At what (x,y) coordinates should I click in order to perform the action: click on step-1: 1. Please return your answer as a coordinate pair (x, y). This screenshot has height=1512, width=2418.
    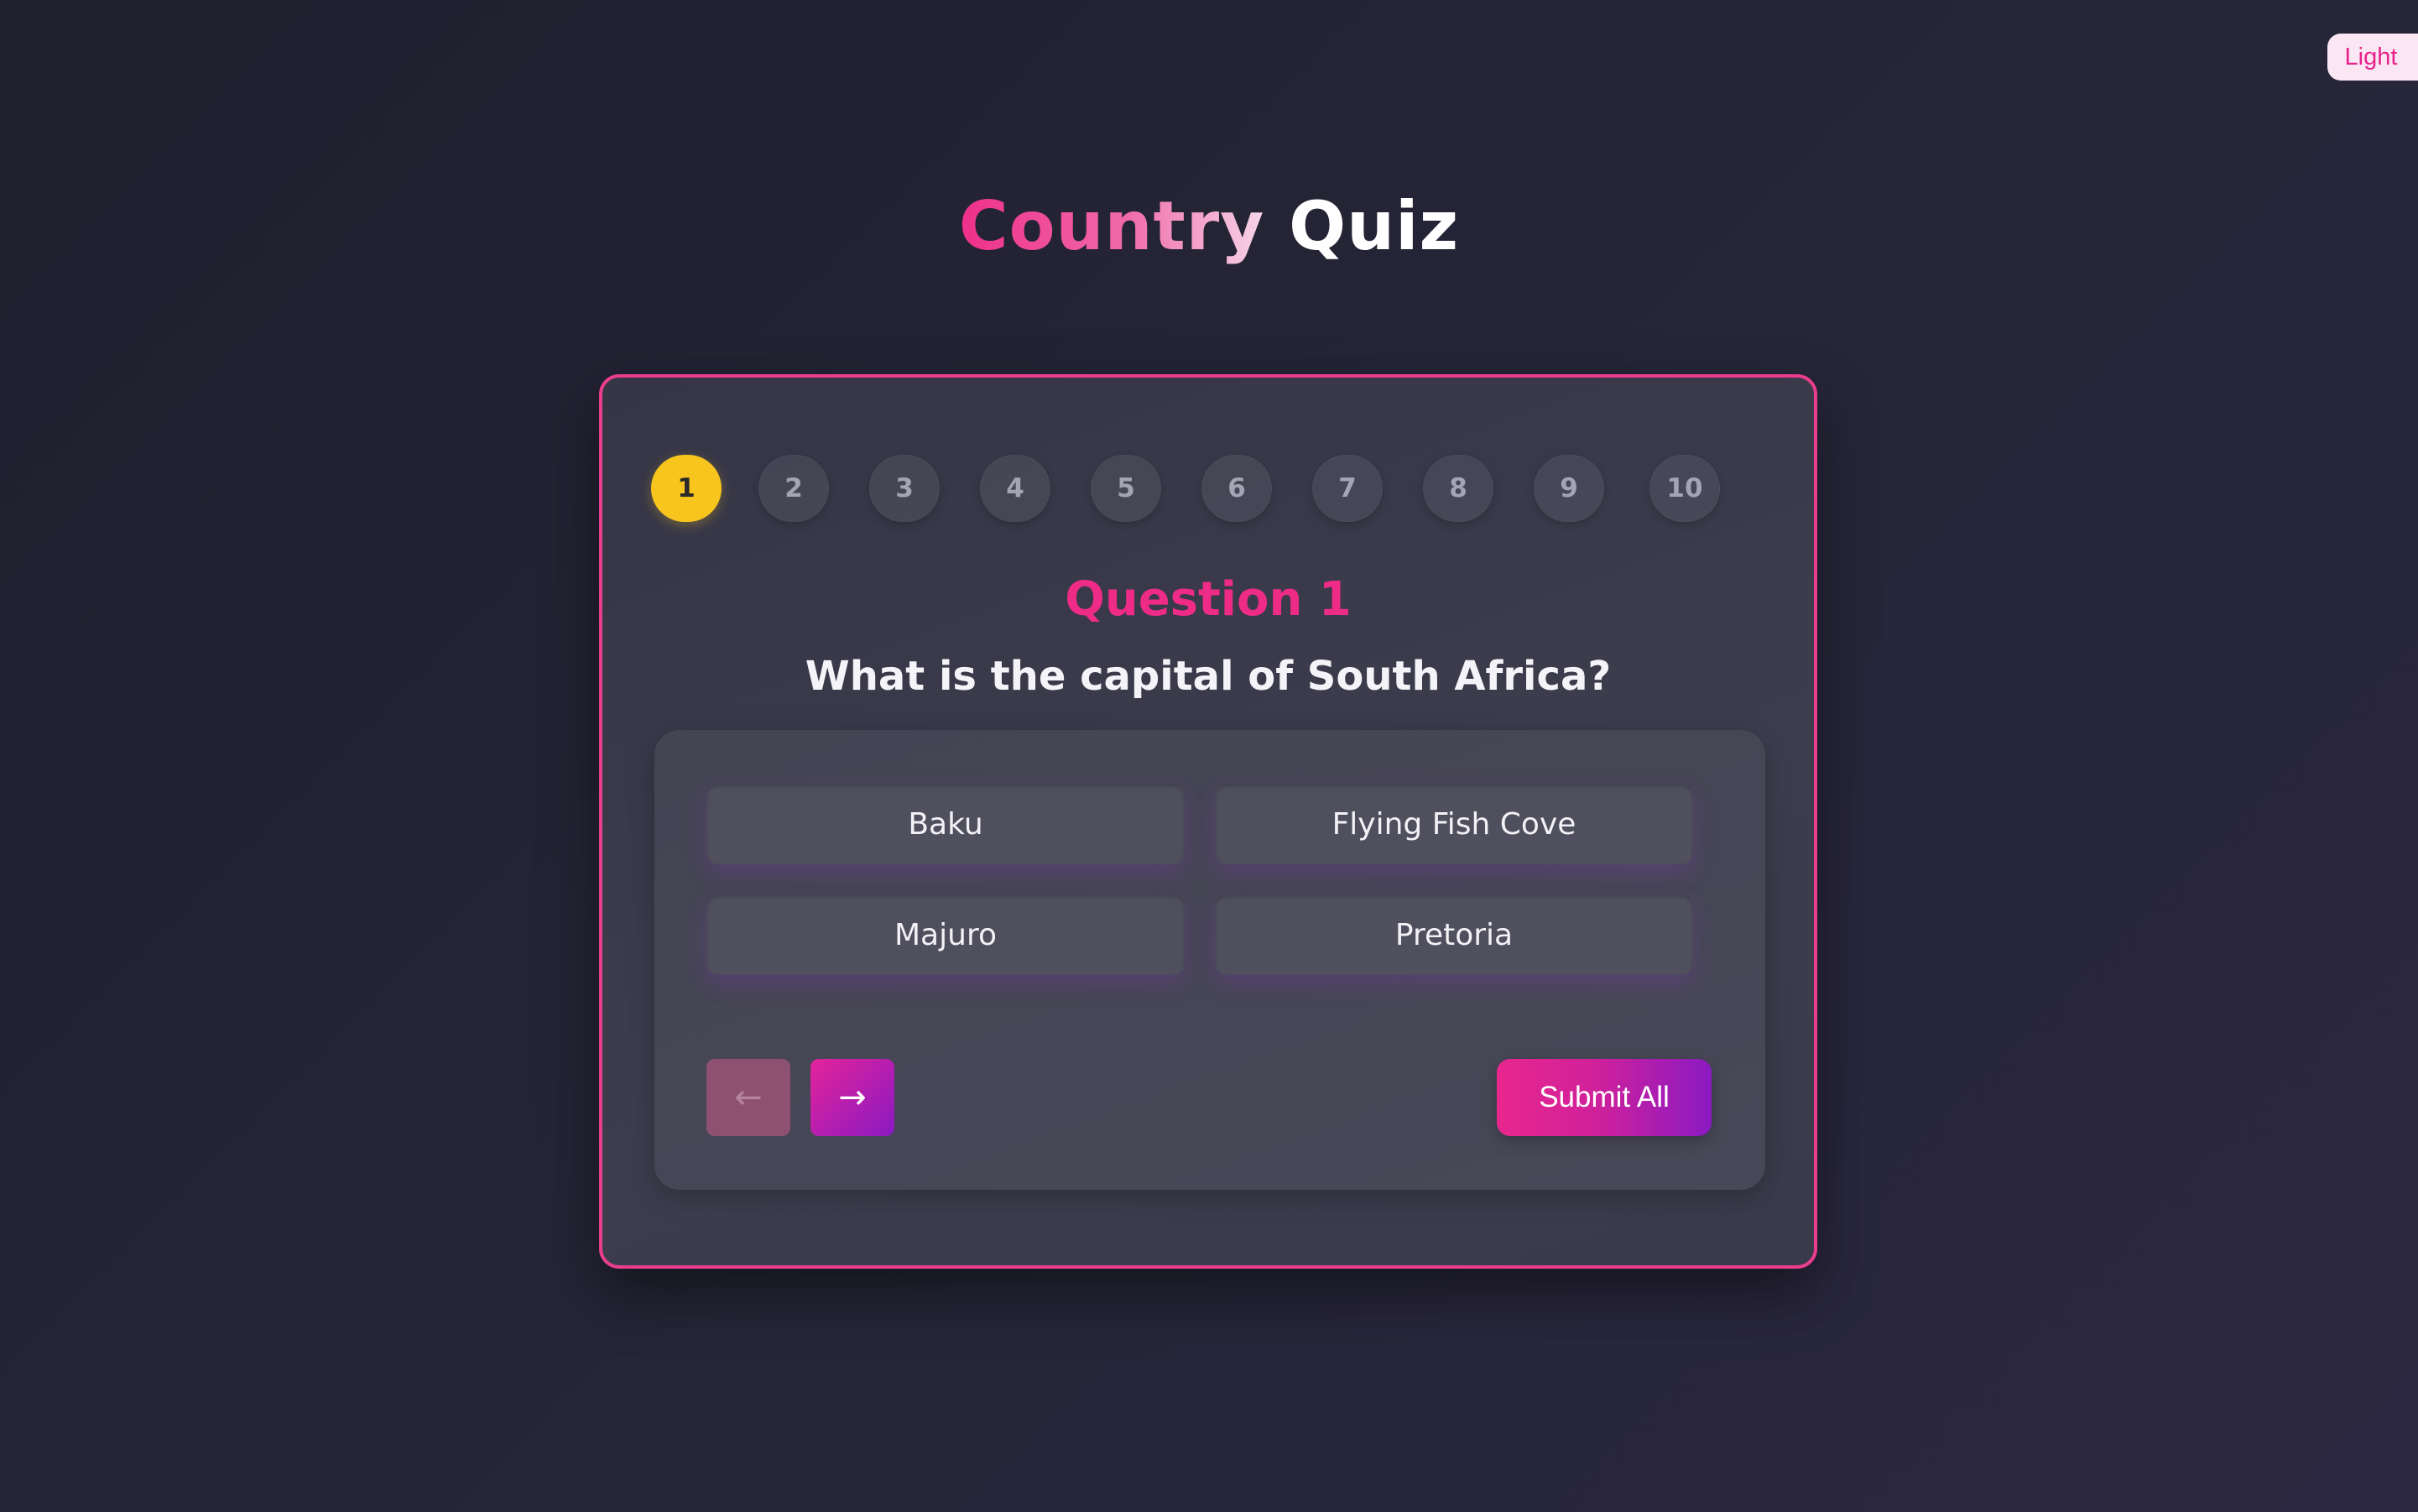
    Looking at the image, I should click on (686, 489).